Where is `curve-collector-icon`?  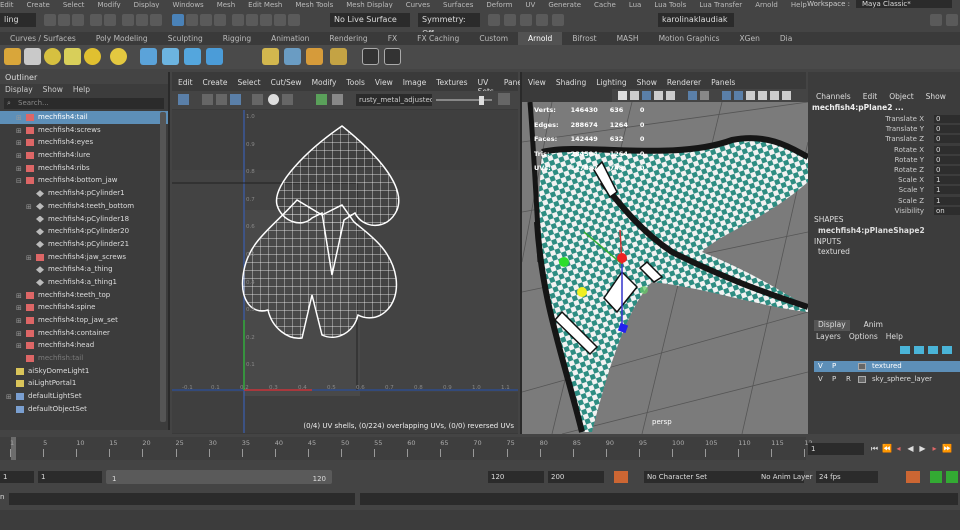 curve-collector-icon is located at coordinates (192, 56).